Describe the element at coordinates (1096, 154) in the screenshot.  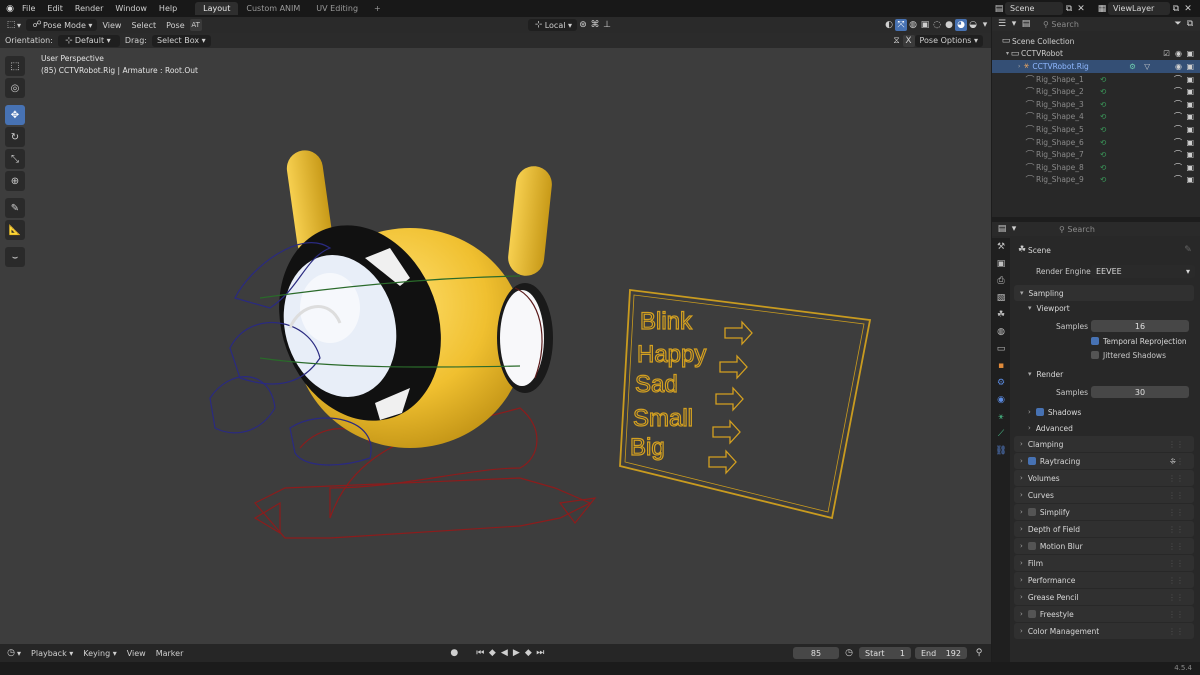
I see `outliner-shape-row: ⌒ Rig_Shape_7 ⟲ ⌒ ▣` at that location.